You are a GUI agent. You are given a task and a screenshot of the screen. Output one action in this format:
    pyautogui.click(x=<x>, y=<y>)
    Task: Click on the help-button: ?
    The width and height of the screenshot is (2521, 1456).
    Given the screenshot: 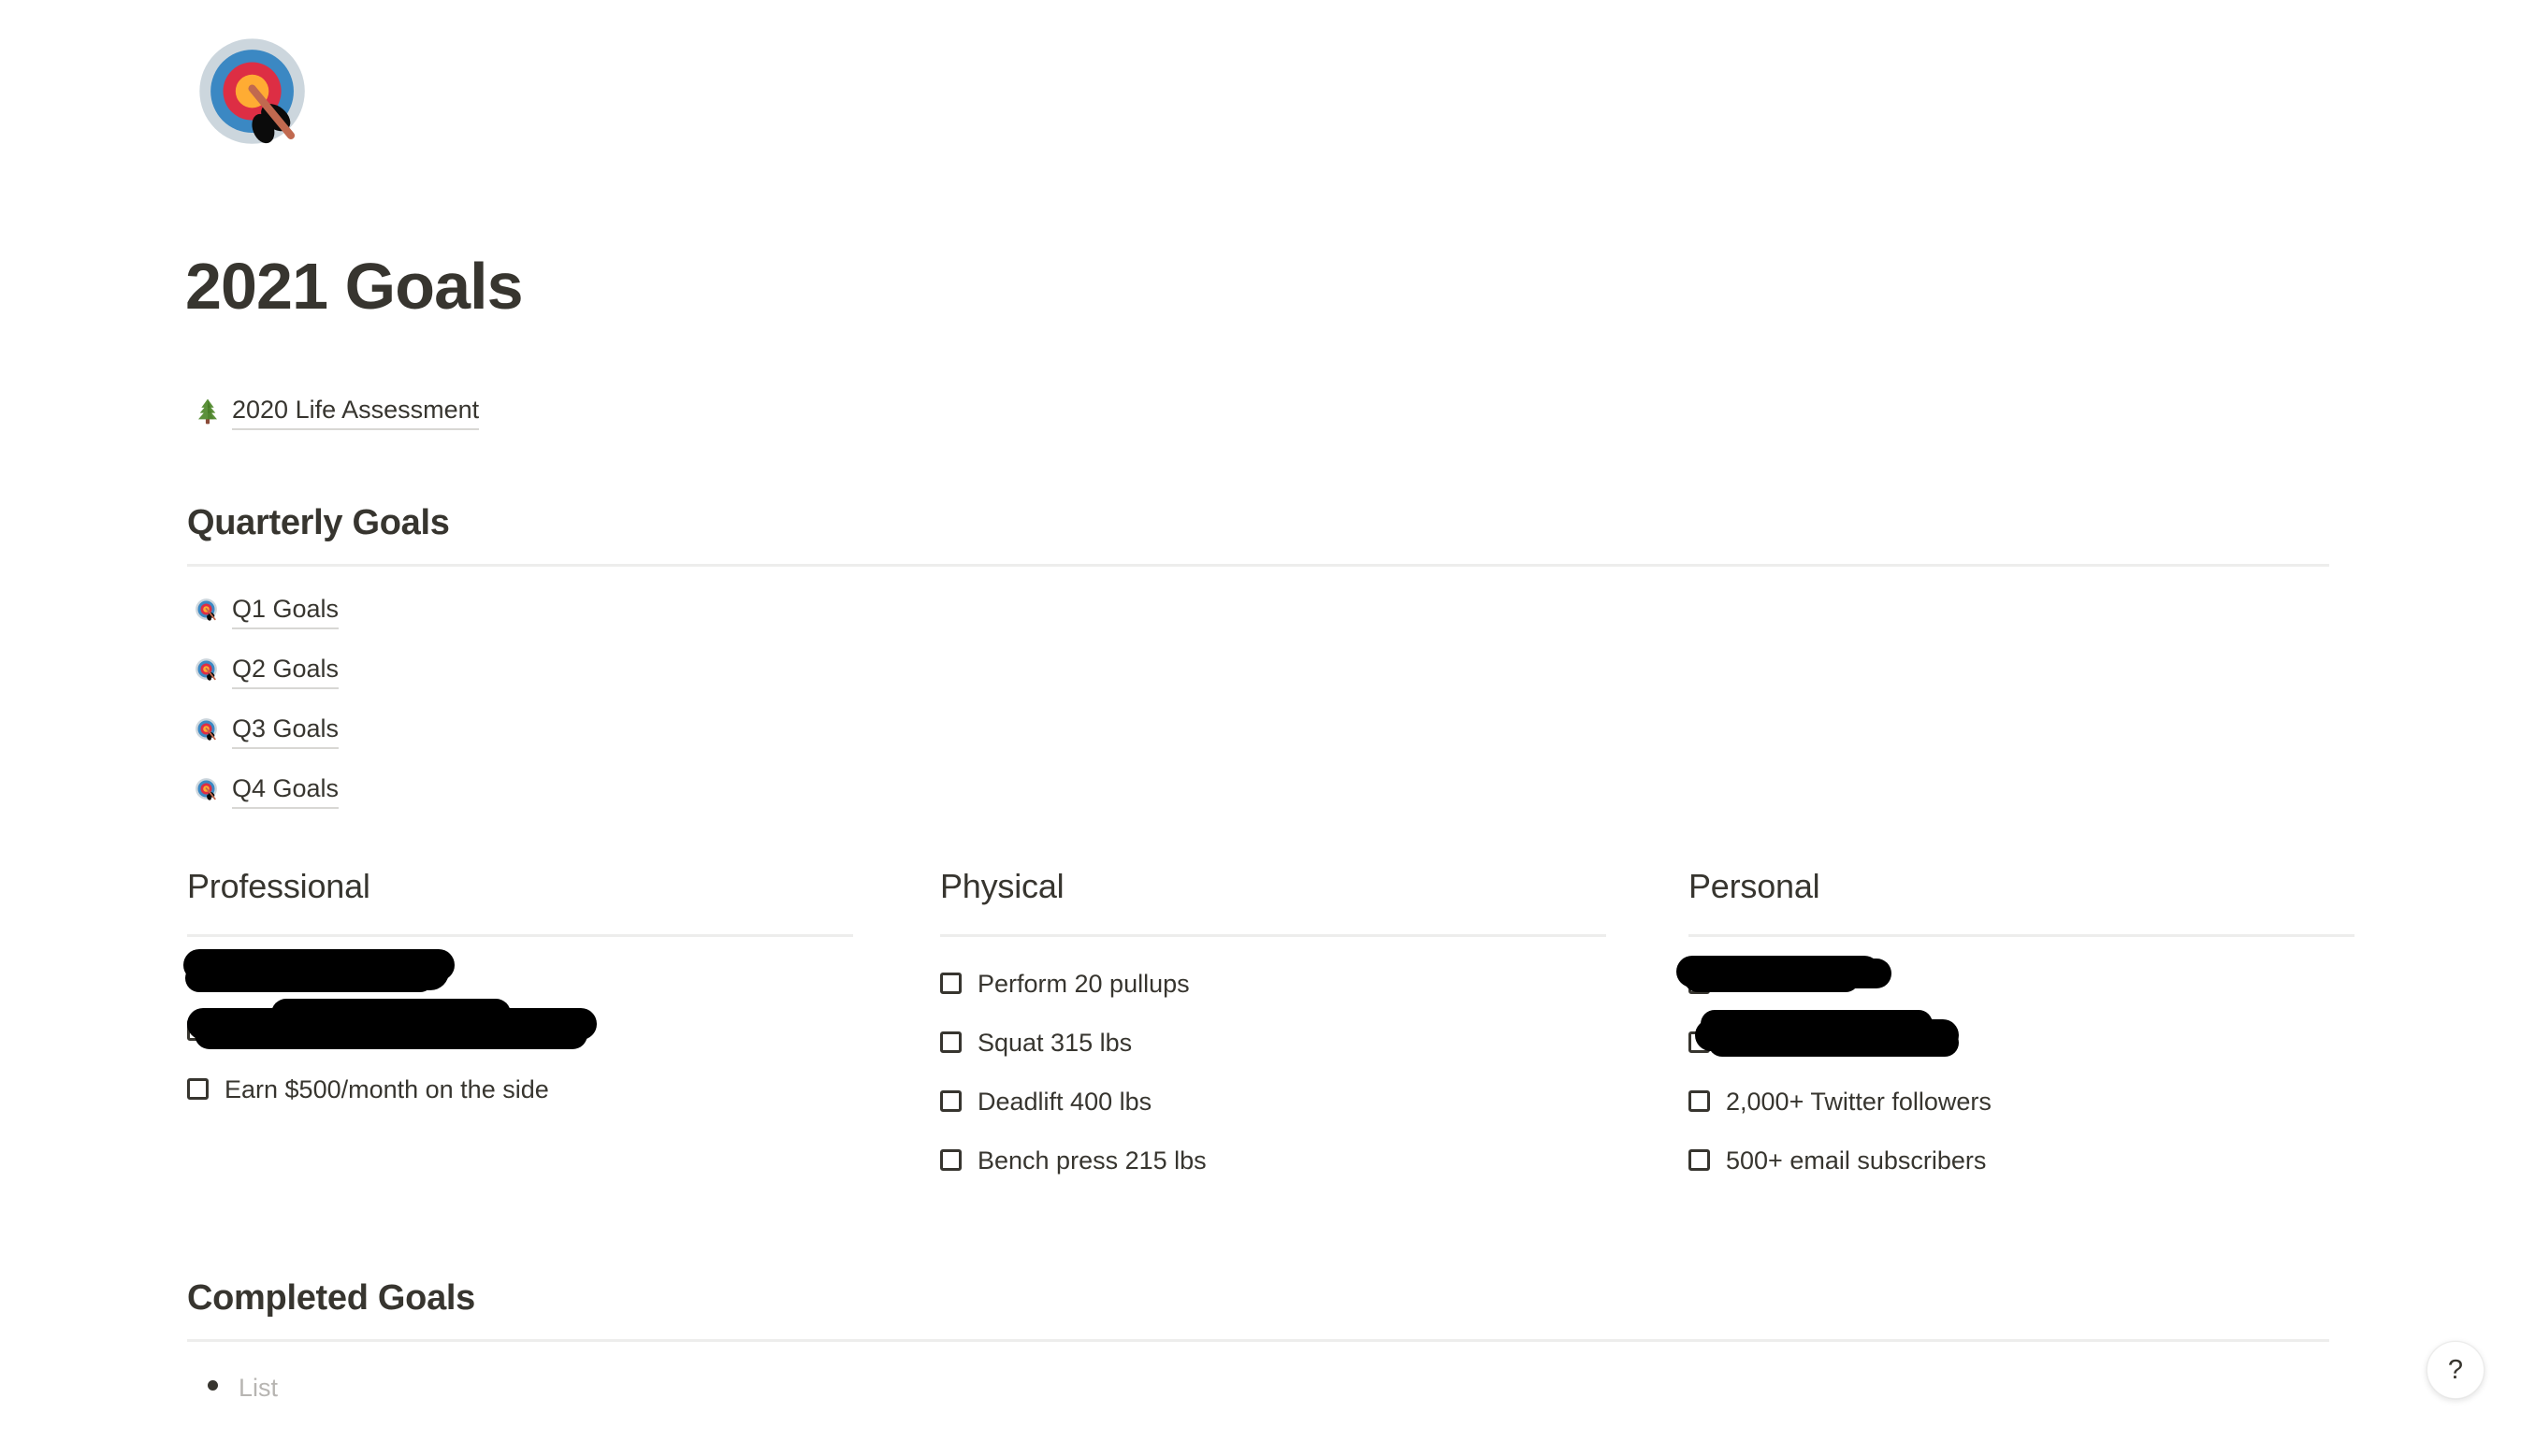 What is the action you would take?
    pyautogui.click(x=2456, y=1370)
    